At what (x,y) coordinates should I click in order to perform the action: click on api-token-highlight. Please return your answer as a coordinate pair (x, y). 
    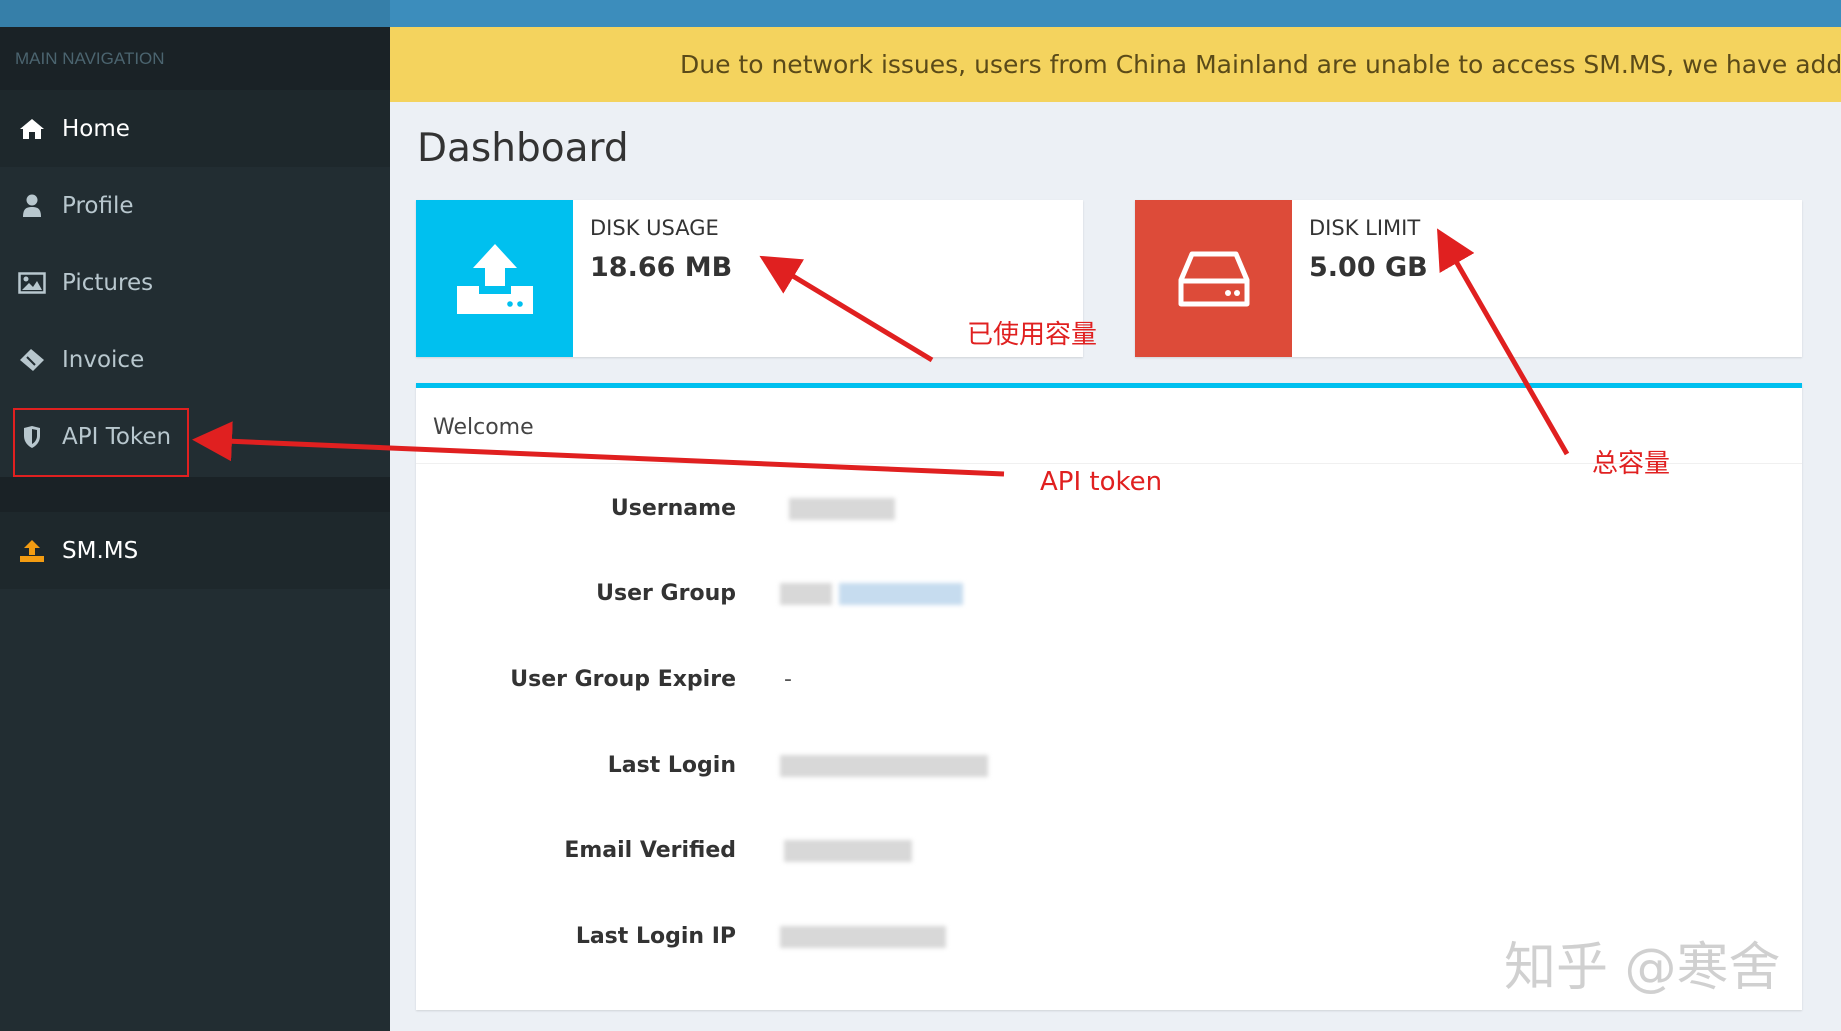
    Looking at the image, I should click on (101, 442).